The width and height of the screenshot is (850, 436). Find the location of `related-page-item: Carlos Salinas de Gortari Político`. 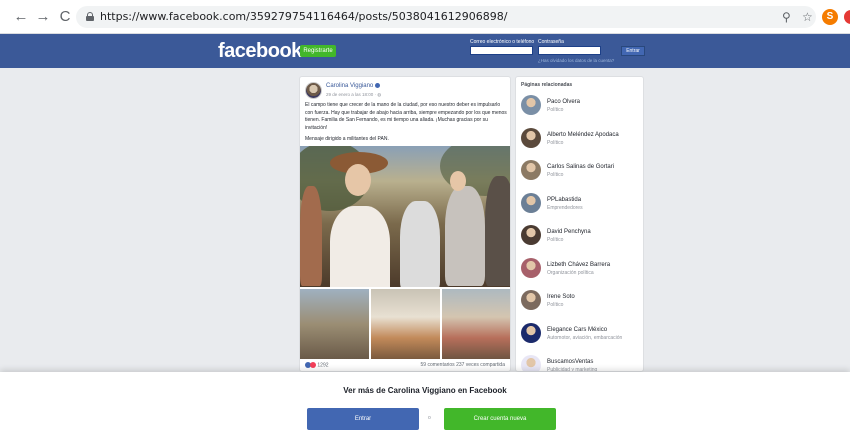

related-page-item: Carlos Salinas de Gortari Político is located at coordinates (582, 173).